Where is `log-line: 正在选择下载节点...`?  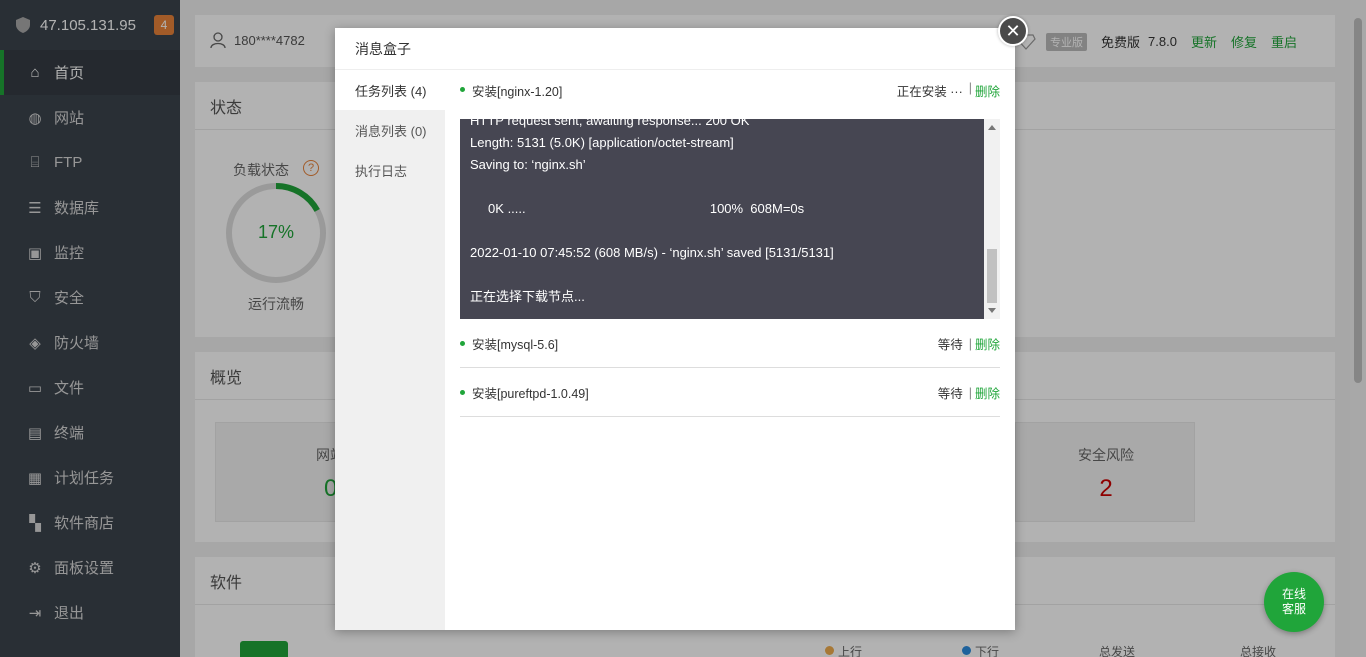 log-line: 正在选择下载节点... is located at coordinates (527, 296).